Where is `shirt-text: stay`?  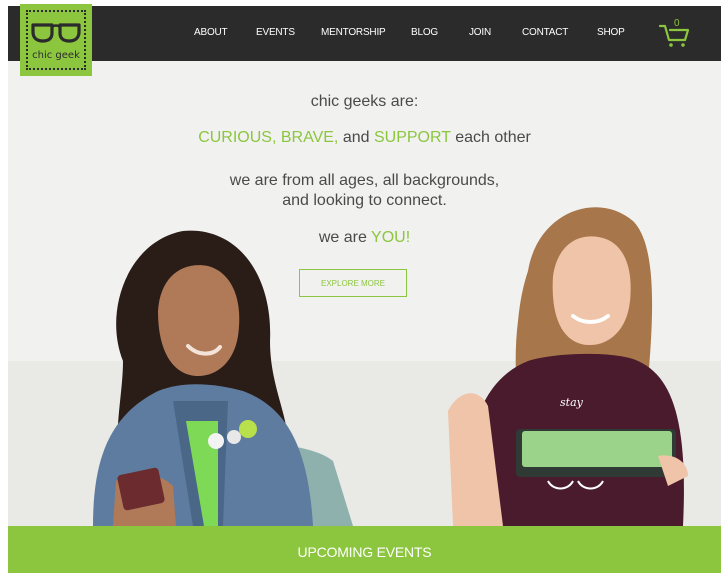
shirt-text: stay is located at coordinates (572, 402).